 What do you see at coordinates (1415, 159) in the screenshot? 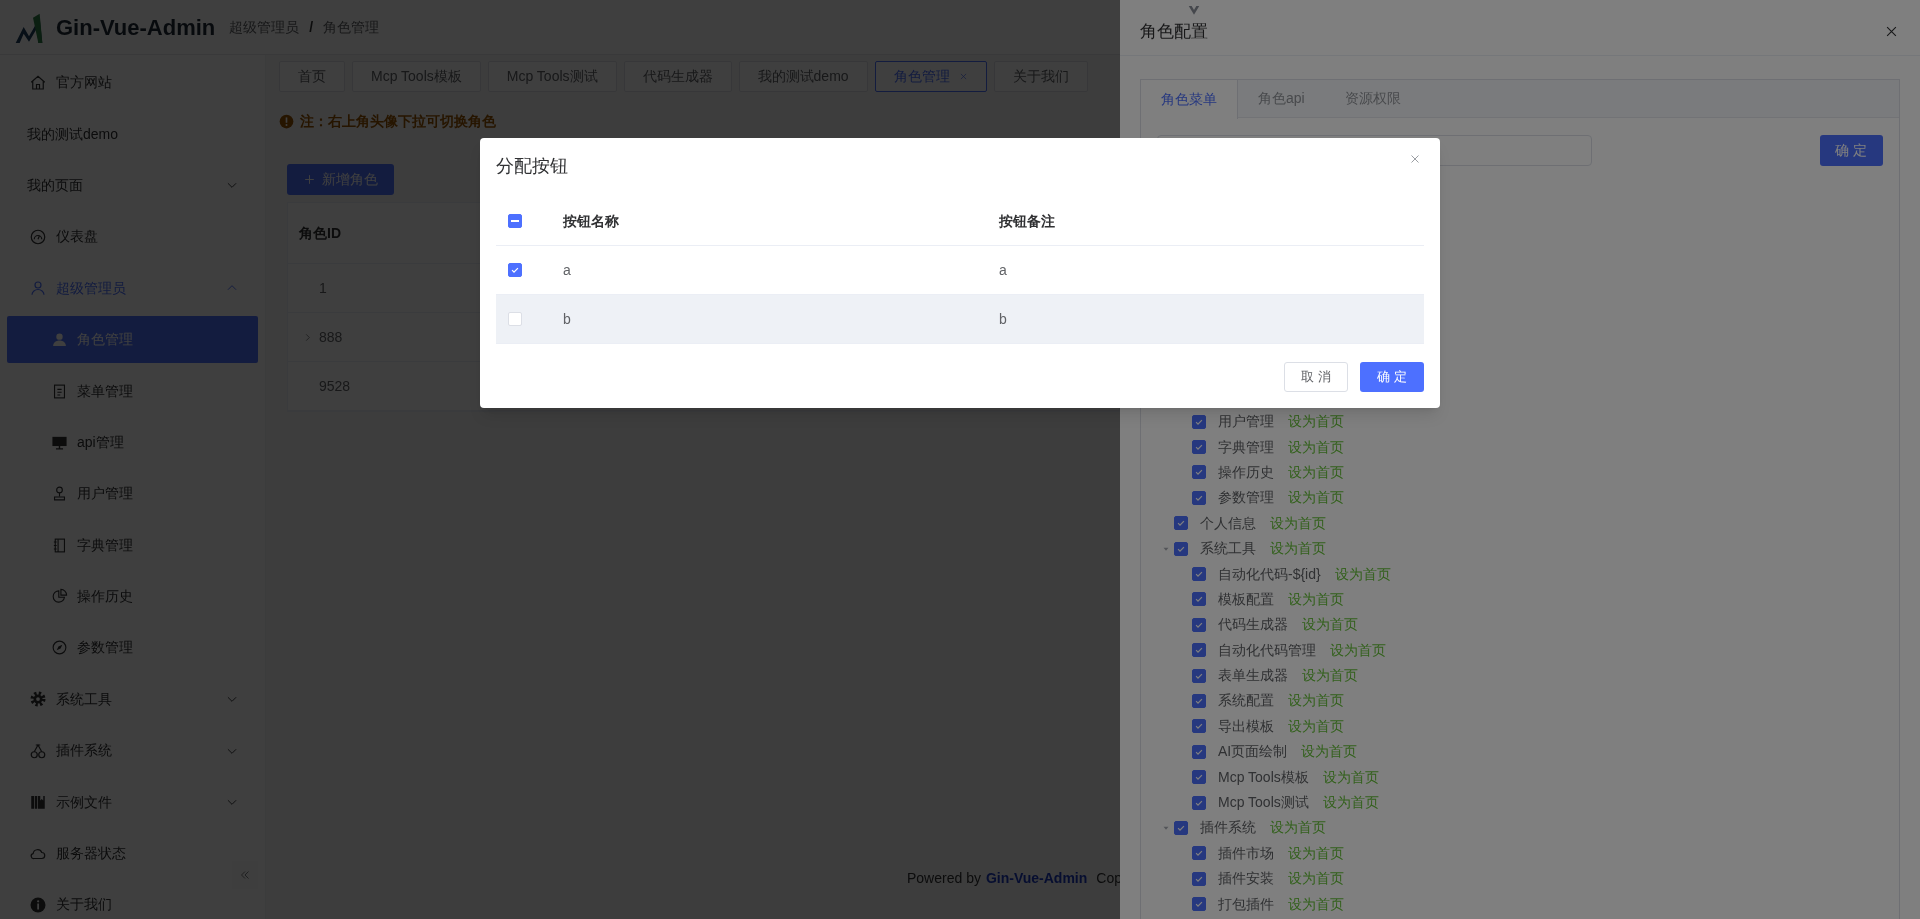
I see `close-button` at bounding box center [1415, 159].